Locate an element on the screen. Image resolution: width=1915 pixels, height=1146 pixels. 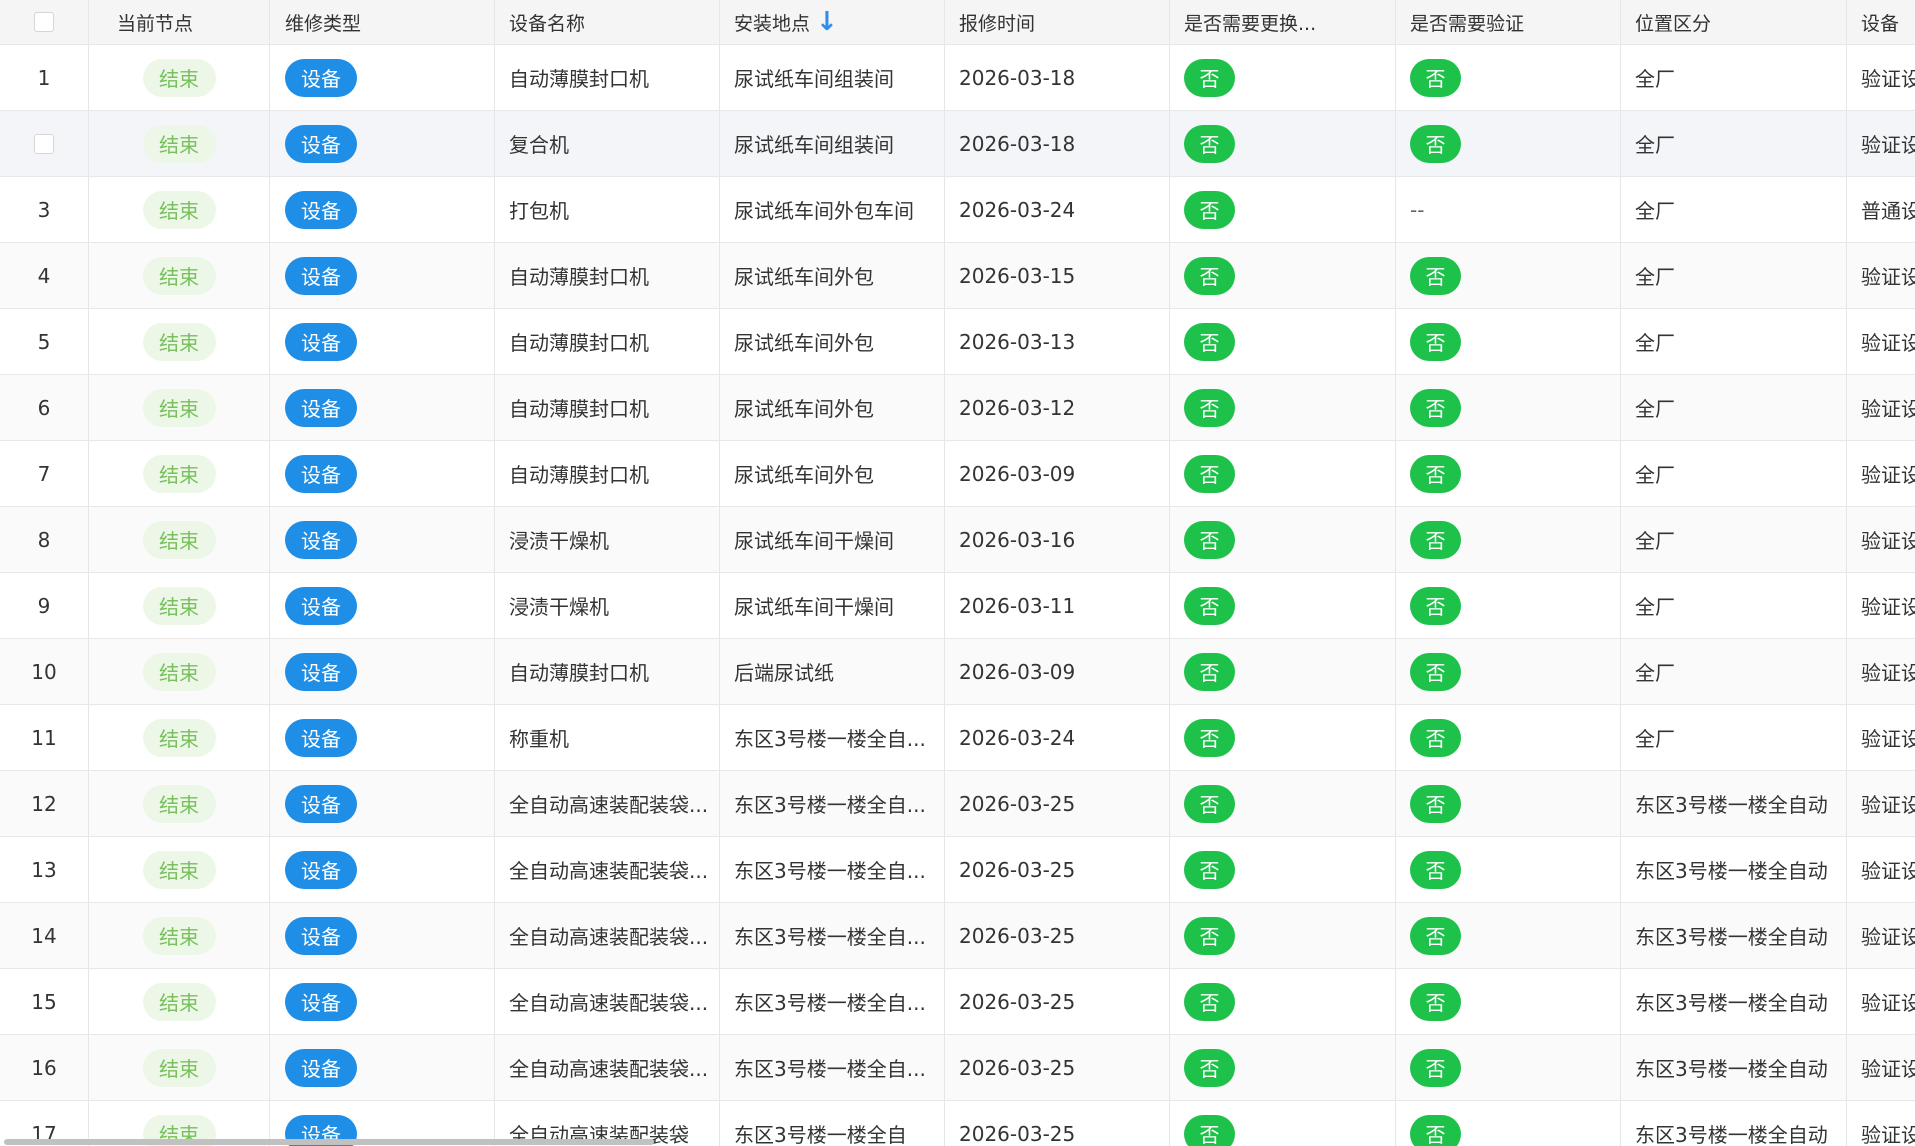
header-need-verify: 是否需要验证 is located at coordinates (1508, 22).